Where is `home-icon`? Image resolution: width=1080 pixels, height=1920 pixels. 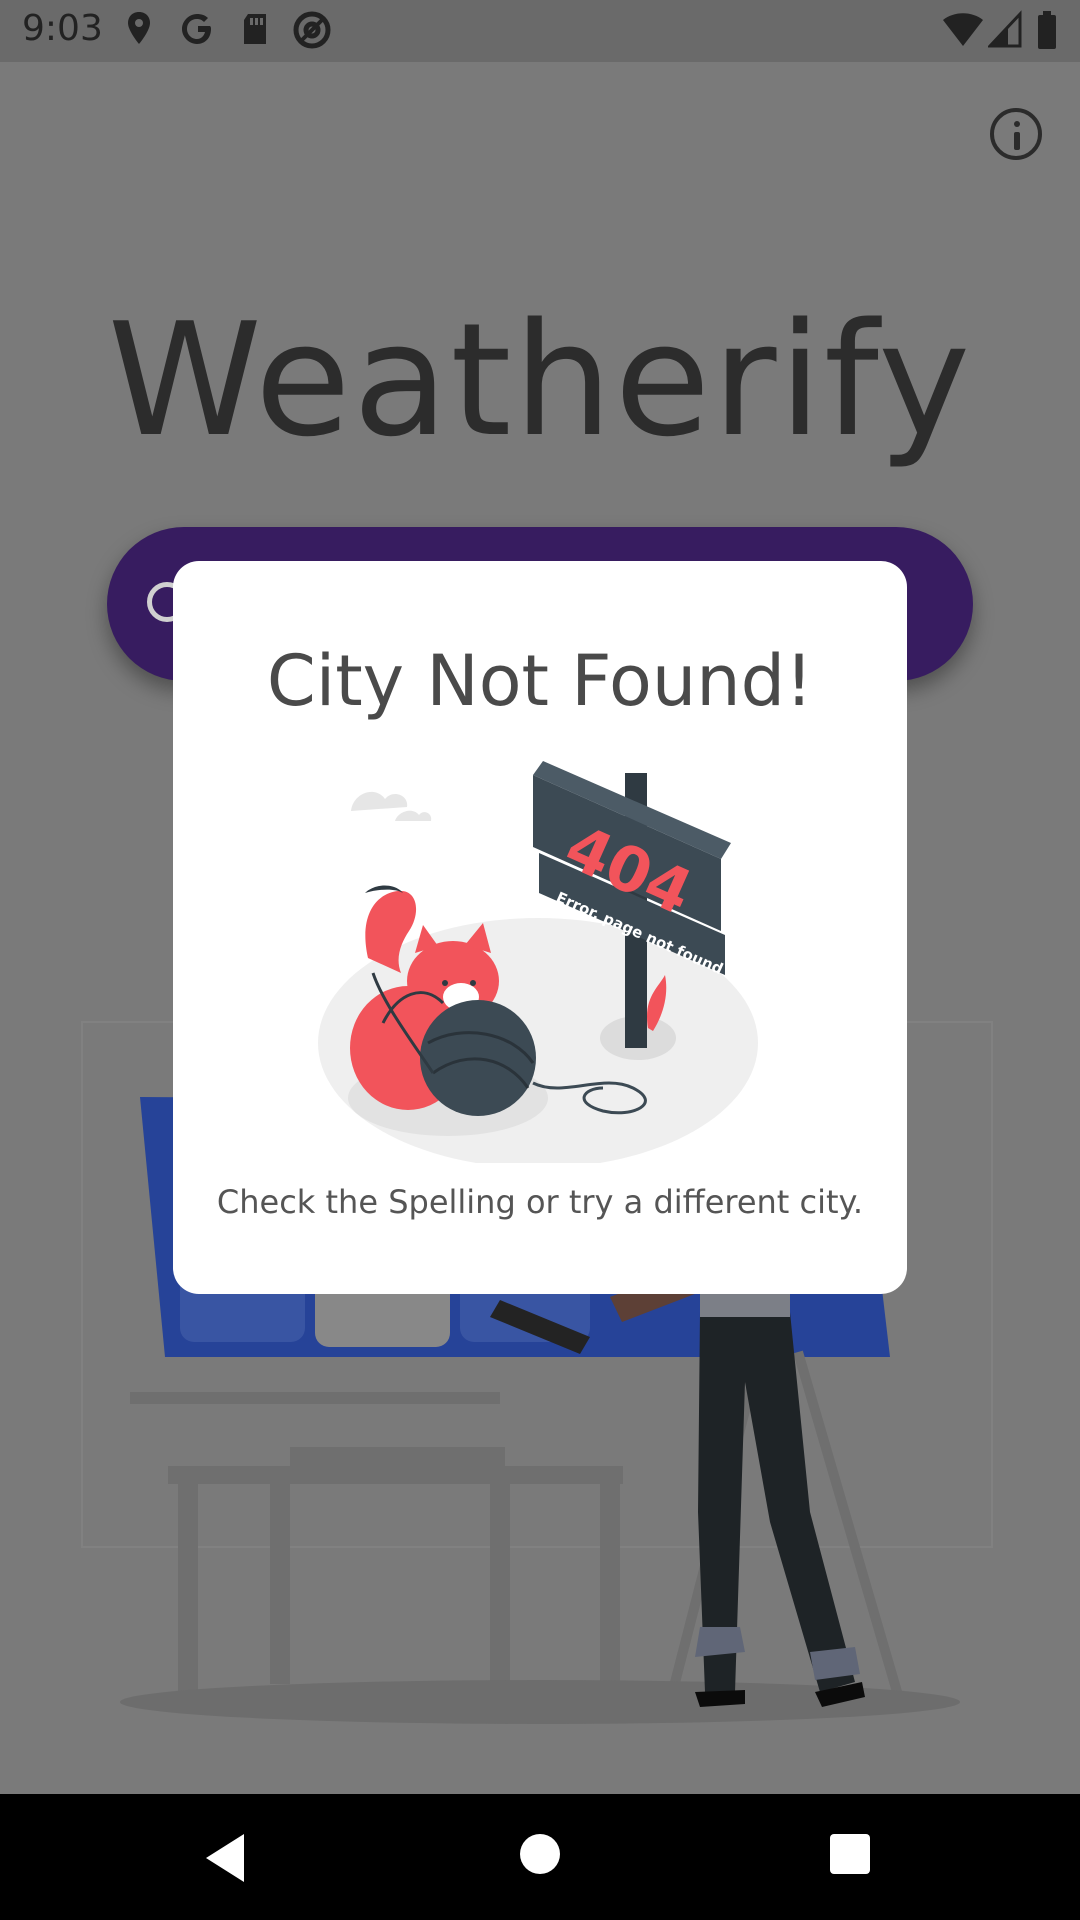 home-icon is located at coordinates (540, 1854).